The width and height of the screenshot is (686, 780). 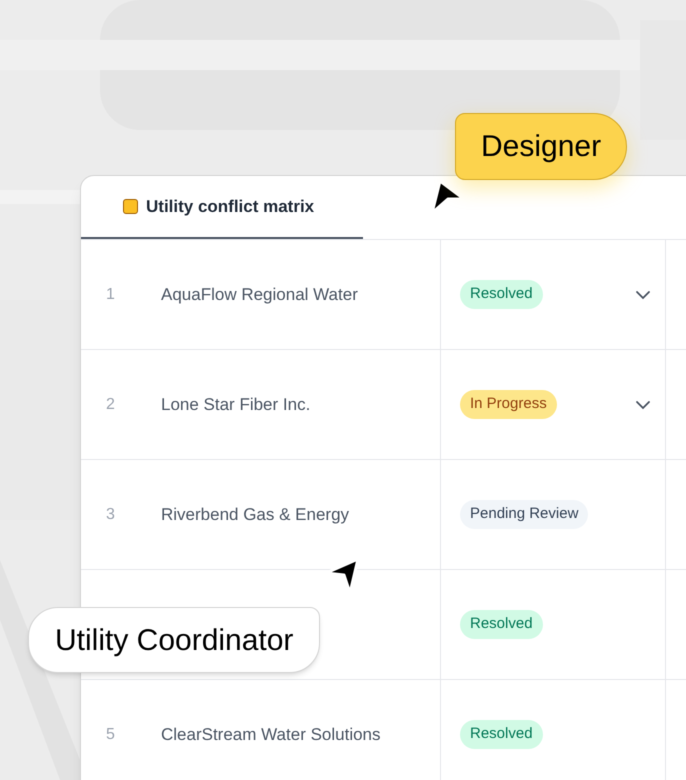 What do you see at coordinates (110, 734) in the screenshot?
I see `row-number: 5` at bounding box center [110, 734].